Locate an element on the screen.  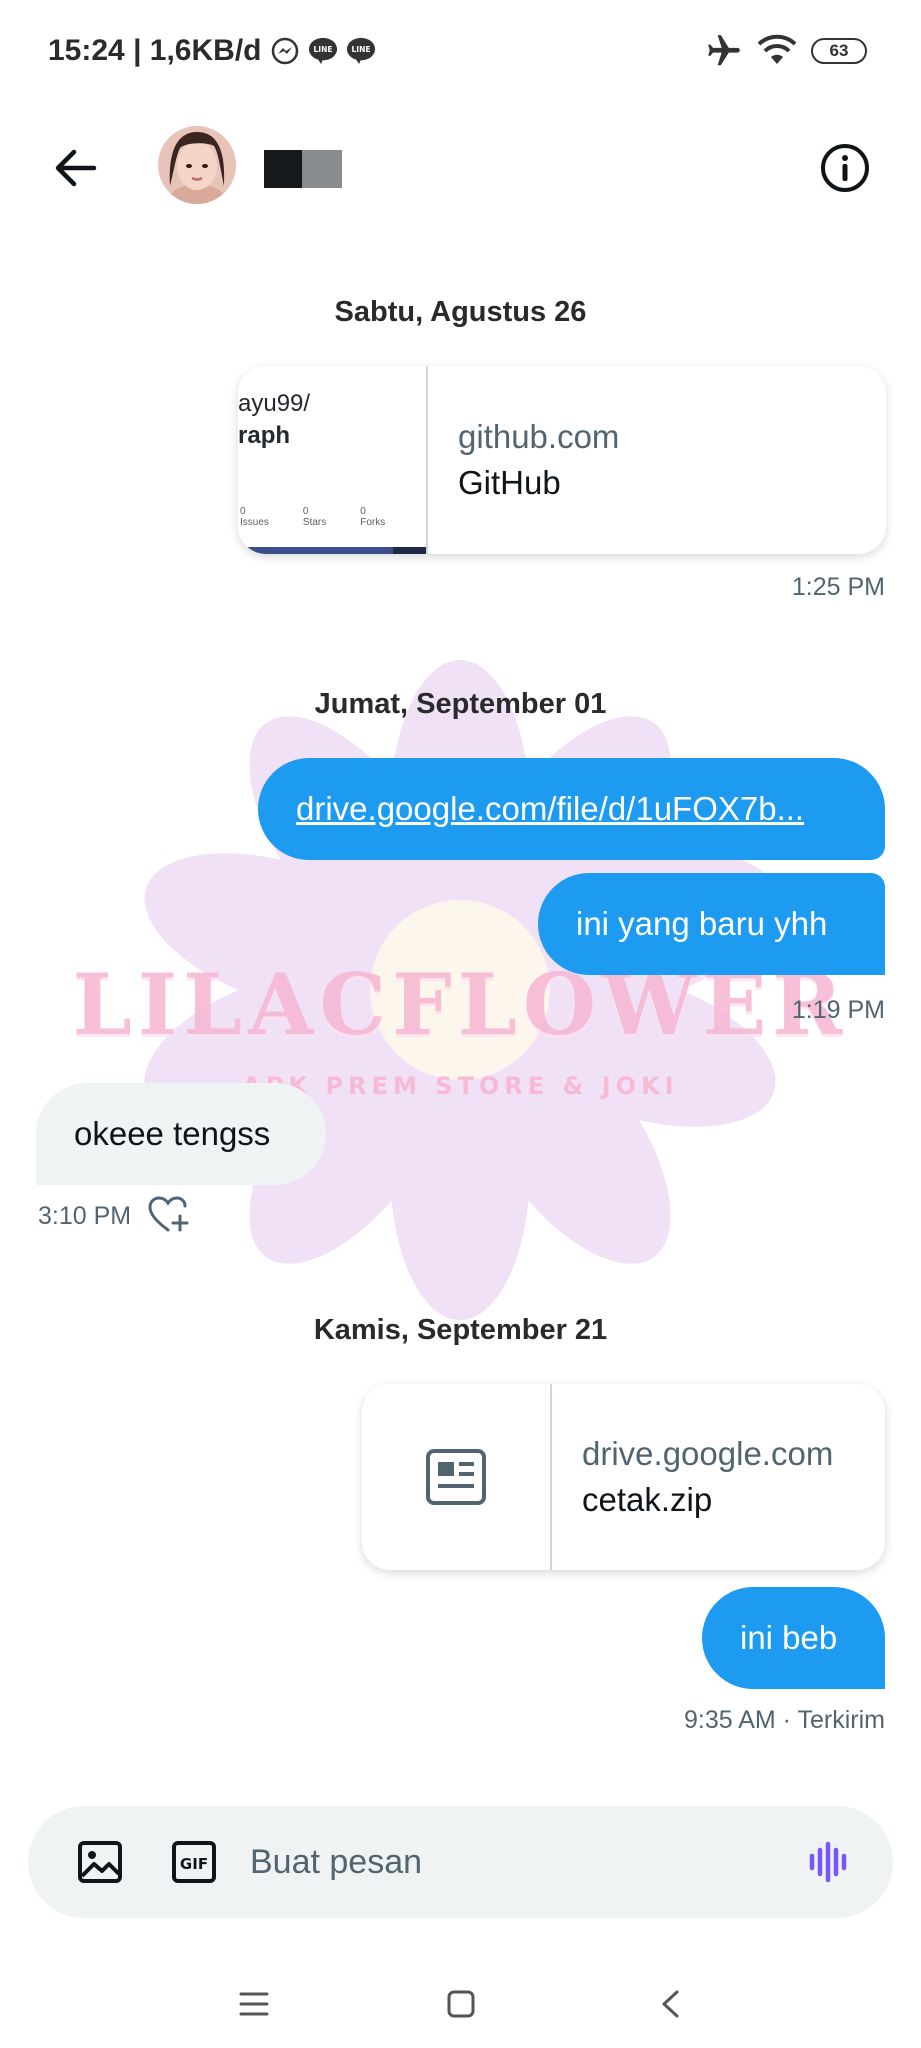
home-button is located at coordinates (461, 2004).